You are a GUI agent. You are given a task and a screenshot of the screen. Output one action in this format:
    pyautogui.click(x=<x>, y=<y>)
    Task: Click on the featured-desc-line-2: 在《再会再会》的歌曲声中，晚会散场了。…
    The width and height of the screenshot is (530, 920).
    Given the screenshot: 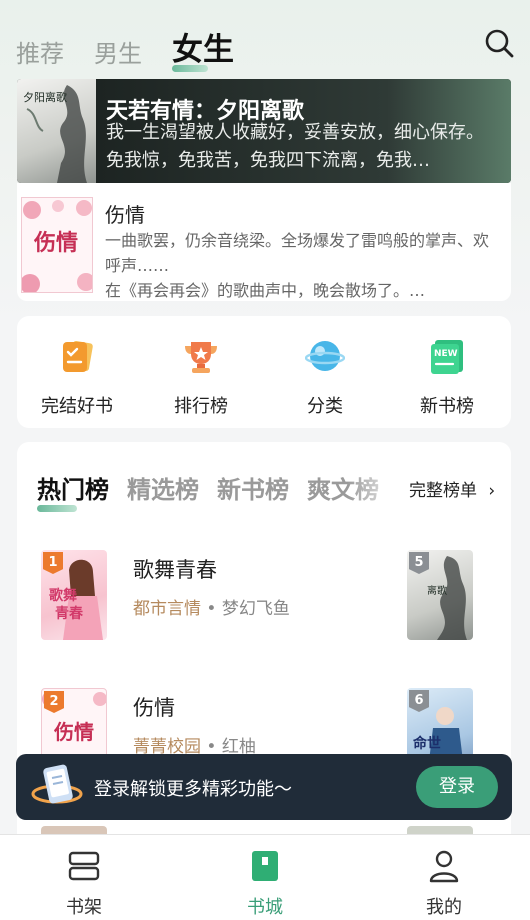 What is the action you would take?
    pyautogui.click(x=265, y=290)
    